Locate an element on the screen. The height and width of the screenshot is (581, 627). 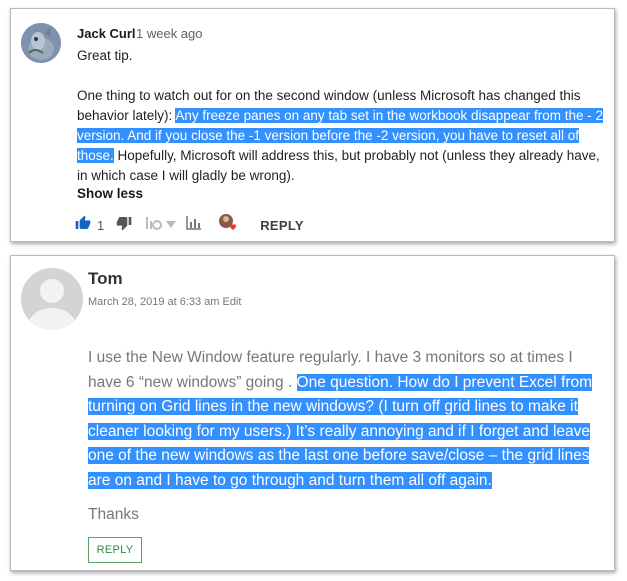
comment-signoff: Thanks is located at coordinates (113, 514).